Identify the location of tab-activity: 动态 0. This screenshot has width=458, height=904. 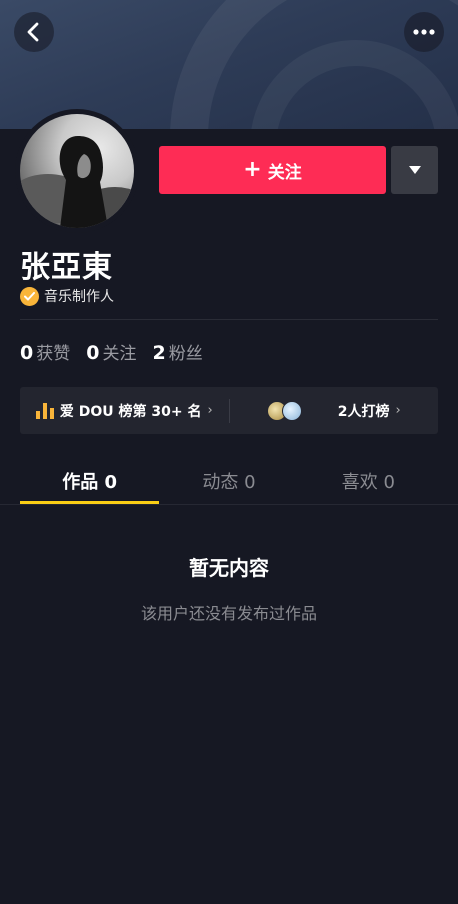
(228, 481).